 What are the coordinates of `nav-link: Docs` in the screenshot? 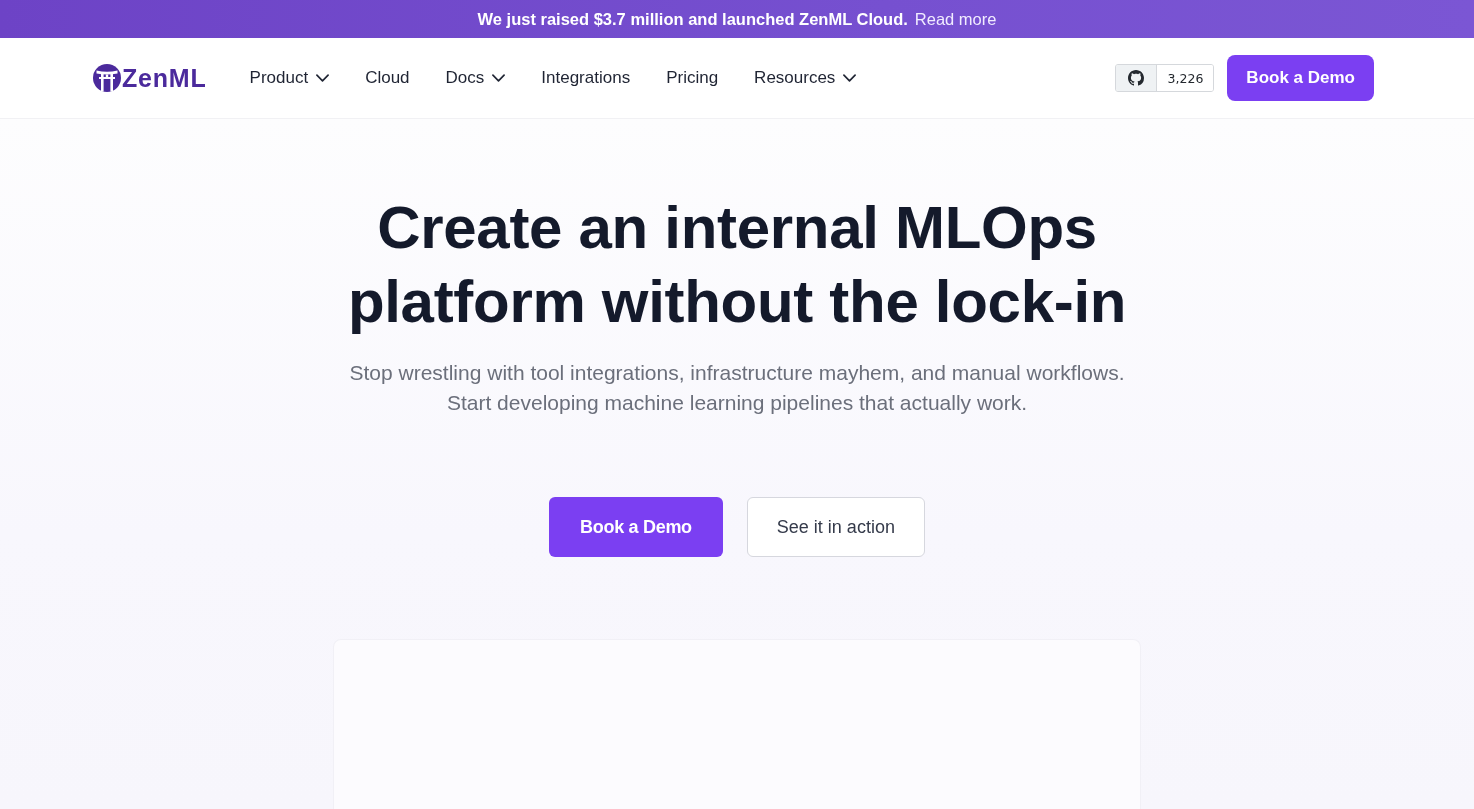 It's located at (475, 78).